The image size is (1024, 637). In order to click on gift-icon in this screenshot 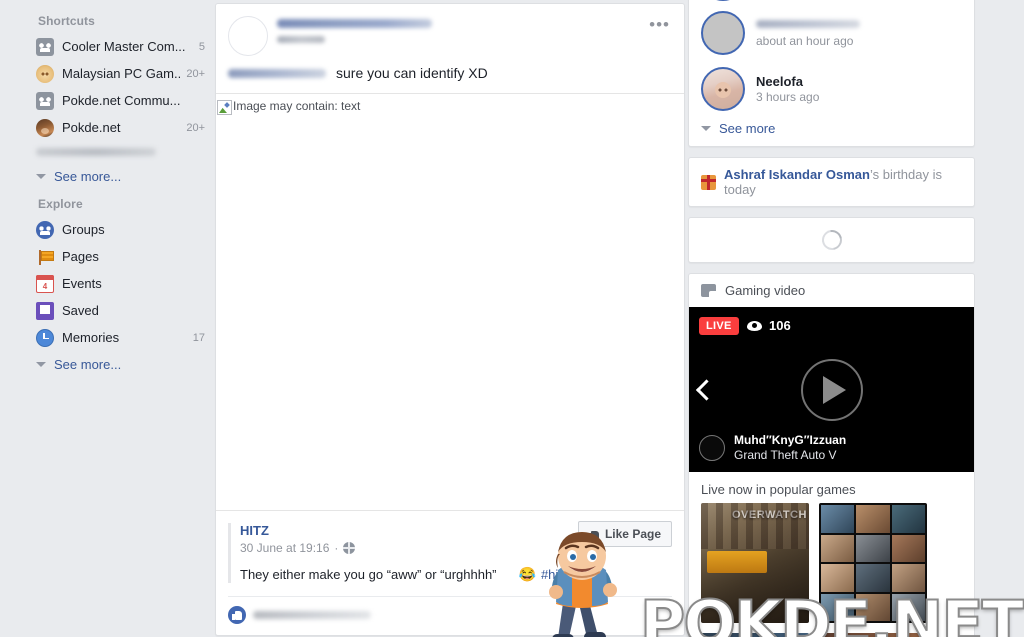, I will do `click(708, 182)`.